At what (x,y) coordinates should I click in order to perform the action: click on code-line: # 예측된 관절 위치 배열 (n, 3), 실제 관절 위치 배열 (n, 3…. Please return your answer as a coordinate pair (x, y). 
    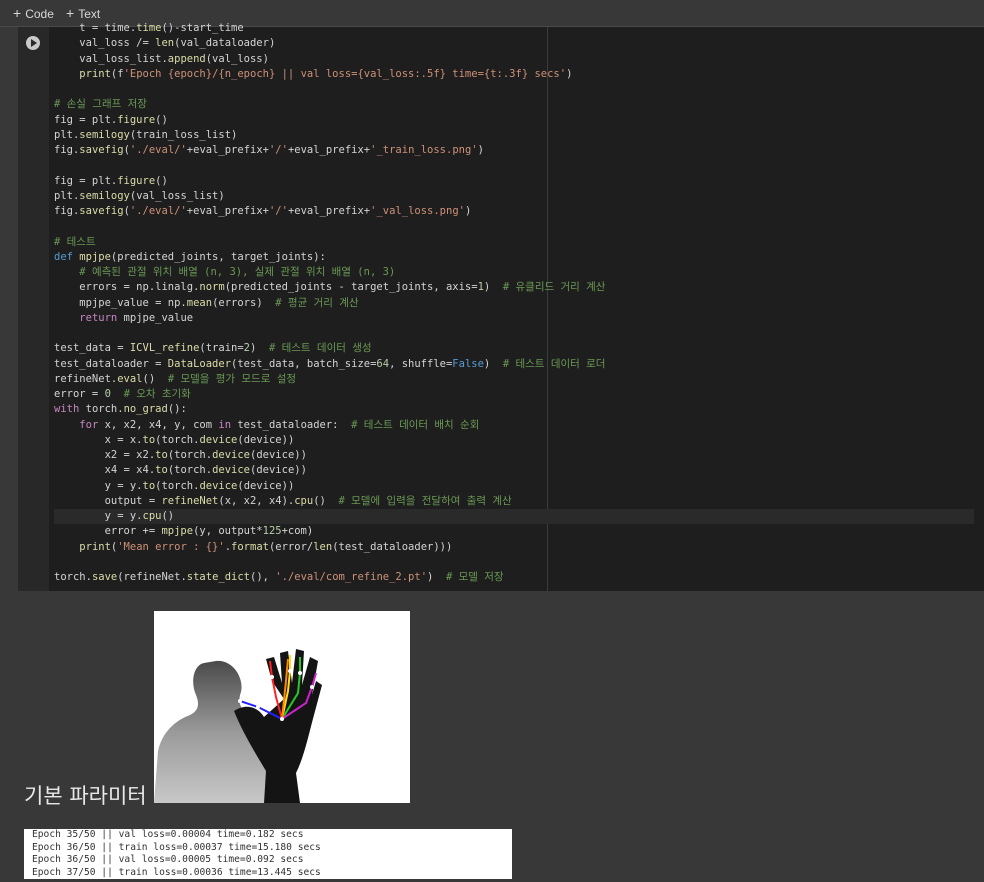
    Looking at the image, I should click on (514, 272).